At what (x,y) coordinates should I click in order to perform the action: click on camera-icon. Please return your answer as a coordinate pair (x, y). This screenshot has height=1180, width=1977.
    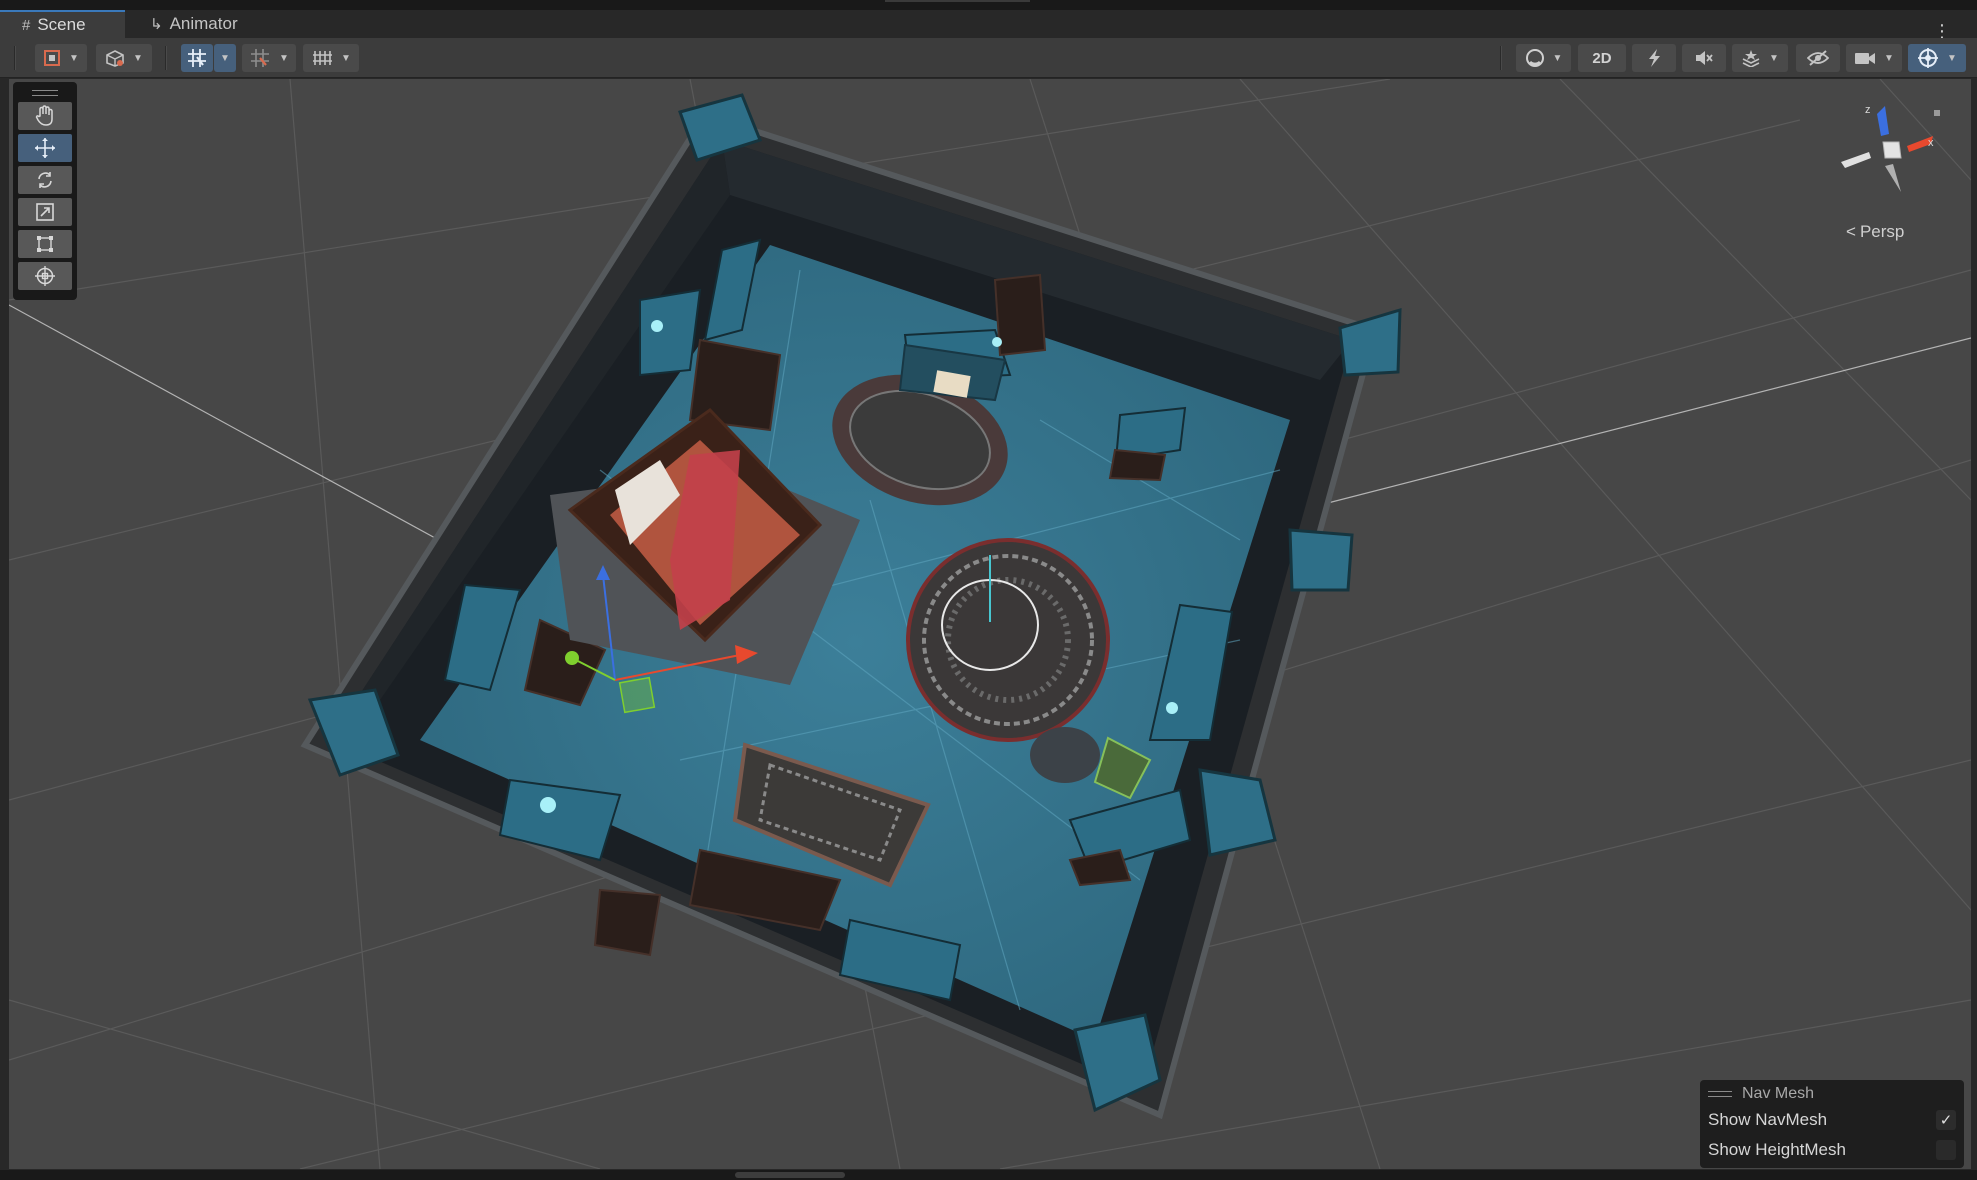
    Looking at the image, I should click on (1865, 58).